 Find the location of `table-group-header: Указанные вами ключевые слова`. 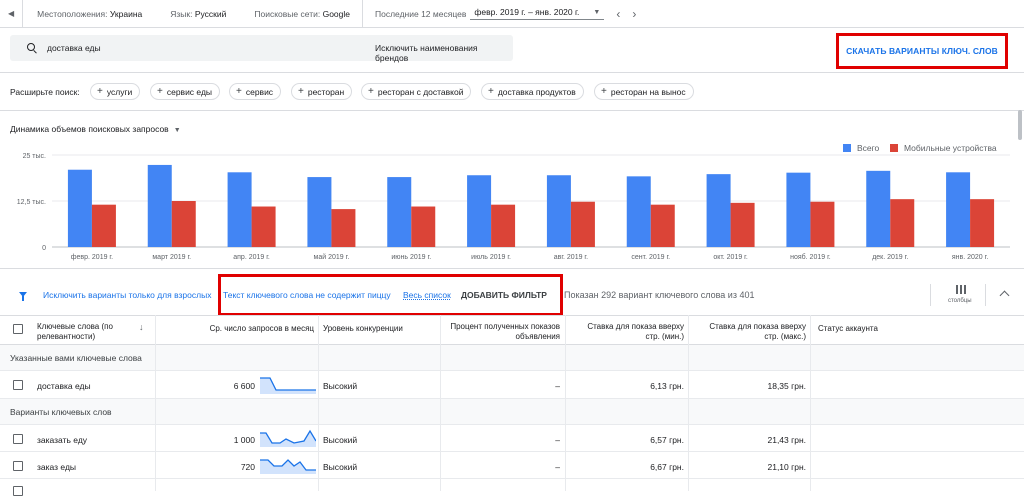

table-group-header: Указанные вами ключевые слова is located at coordinates (512, 358).